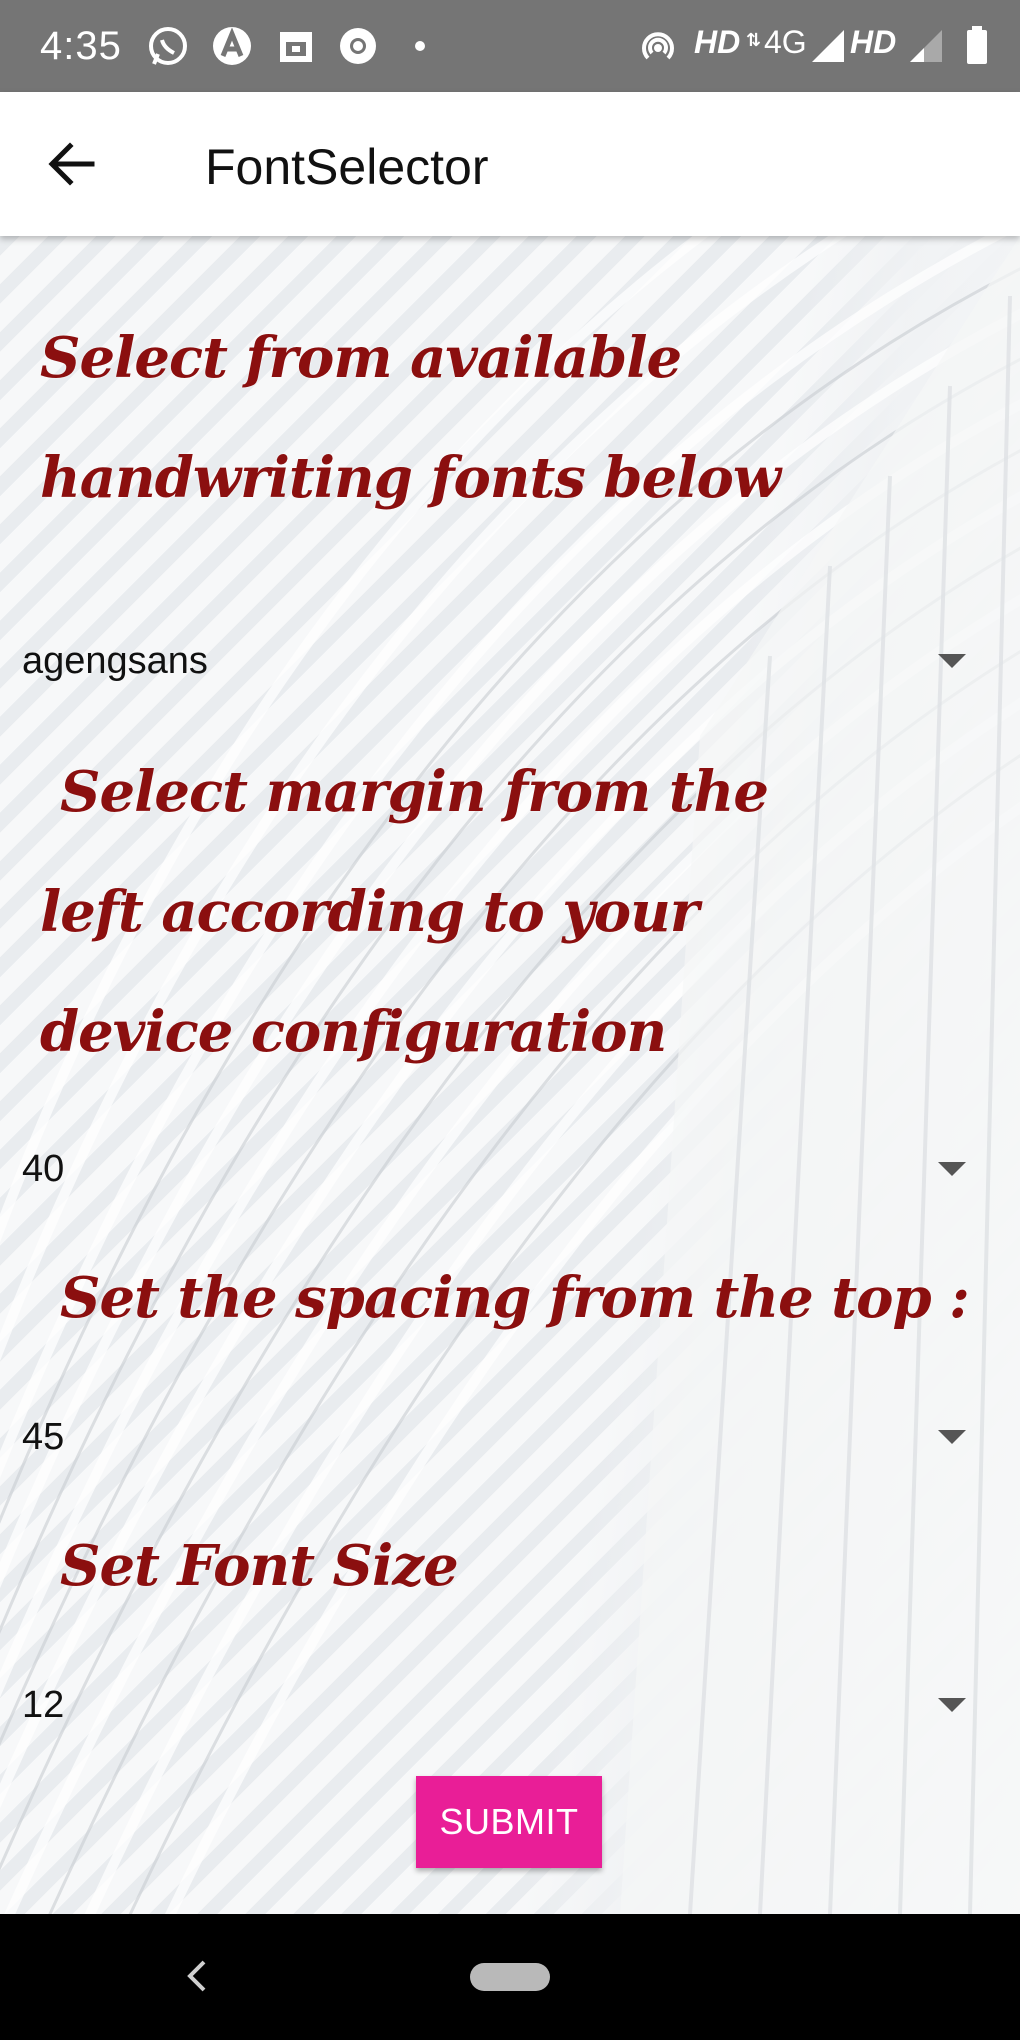 The height and width of the screenshot is (2040, 1020). What do you see at coordinates (828, 46) in the screenshot?
I see `signal-icon` at bounding box center [828, 46].